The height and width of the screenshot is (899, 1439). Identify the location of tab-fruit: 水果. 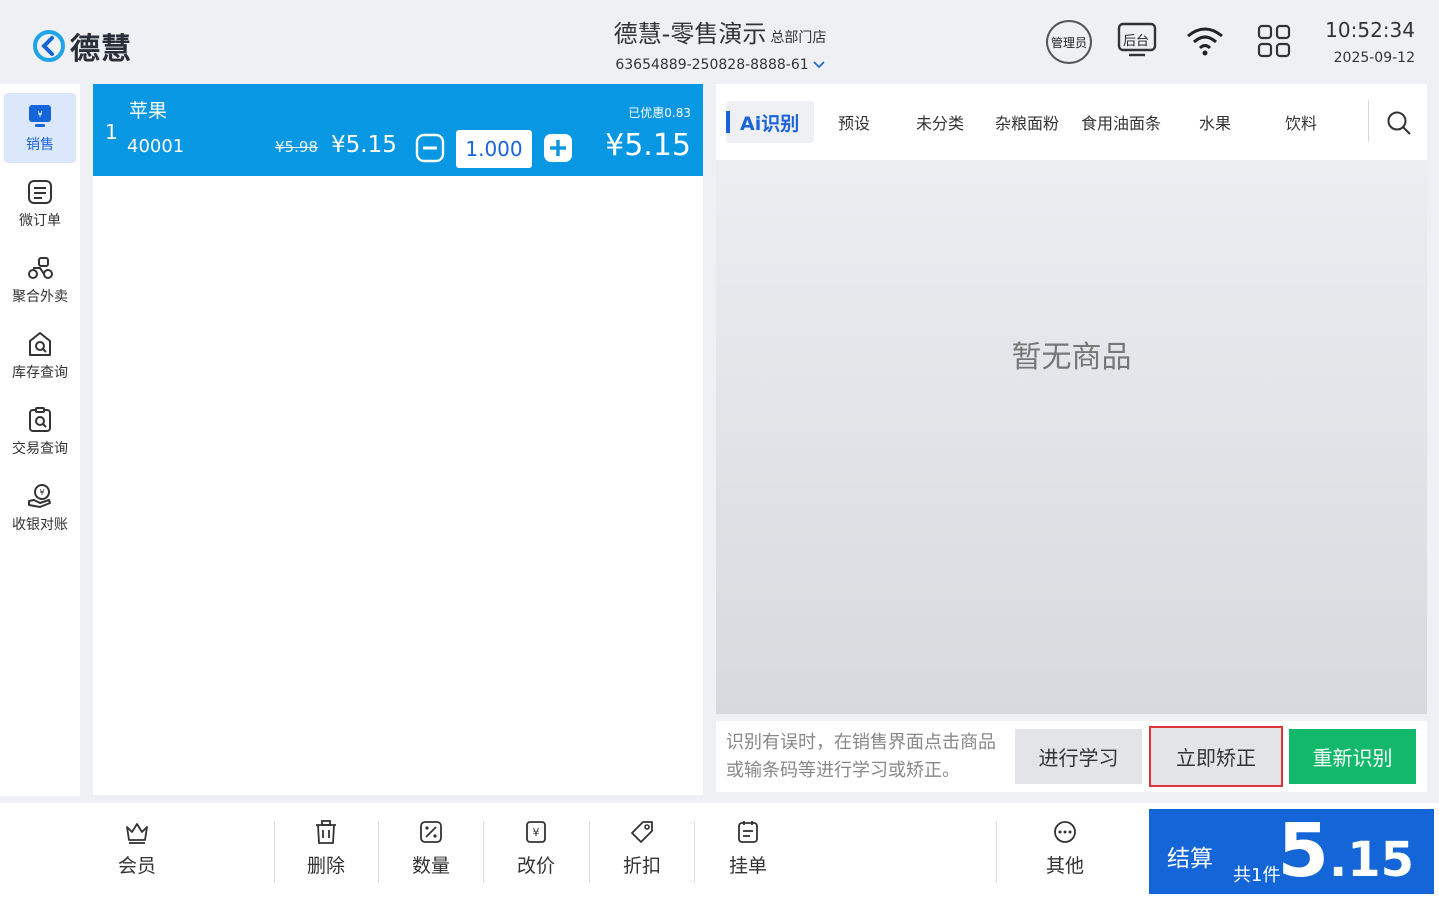
(1215, 122).